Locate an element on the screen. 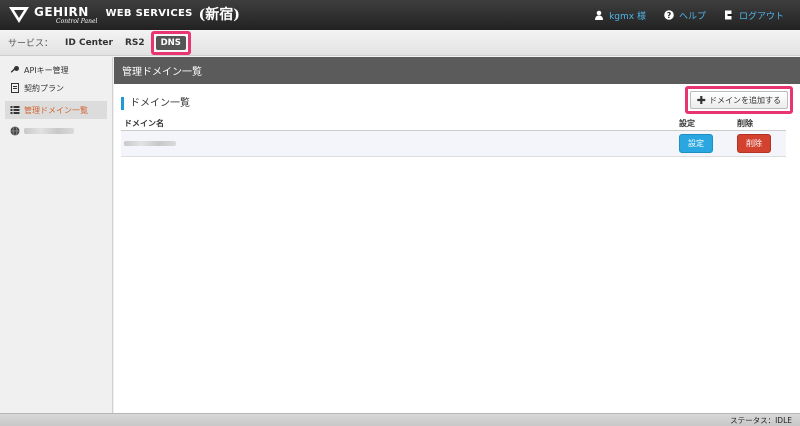  table-header-row: ドメイン名 設定 削除 is located at coordinates (453, 124).